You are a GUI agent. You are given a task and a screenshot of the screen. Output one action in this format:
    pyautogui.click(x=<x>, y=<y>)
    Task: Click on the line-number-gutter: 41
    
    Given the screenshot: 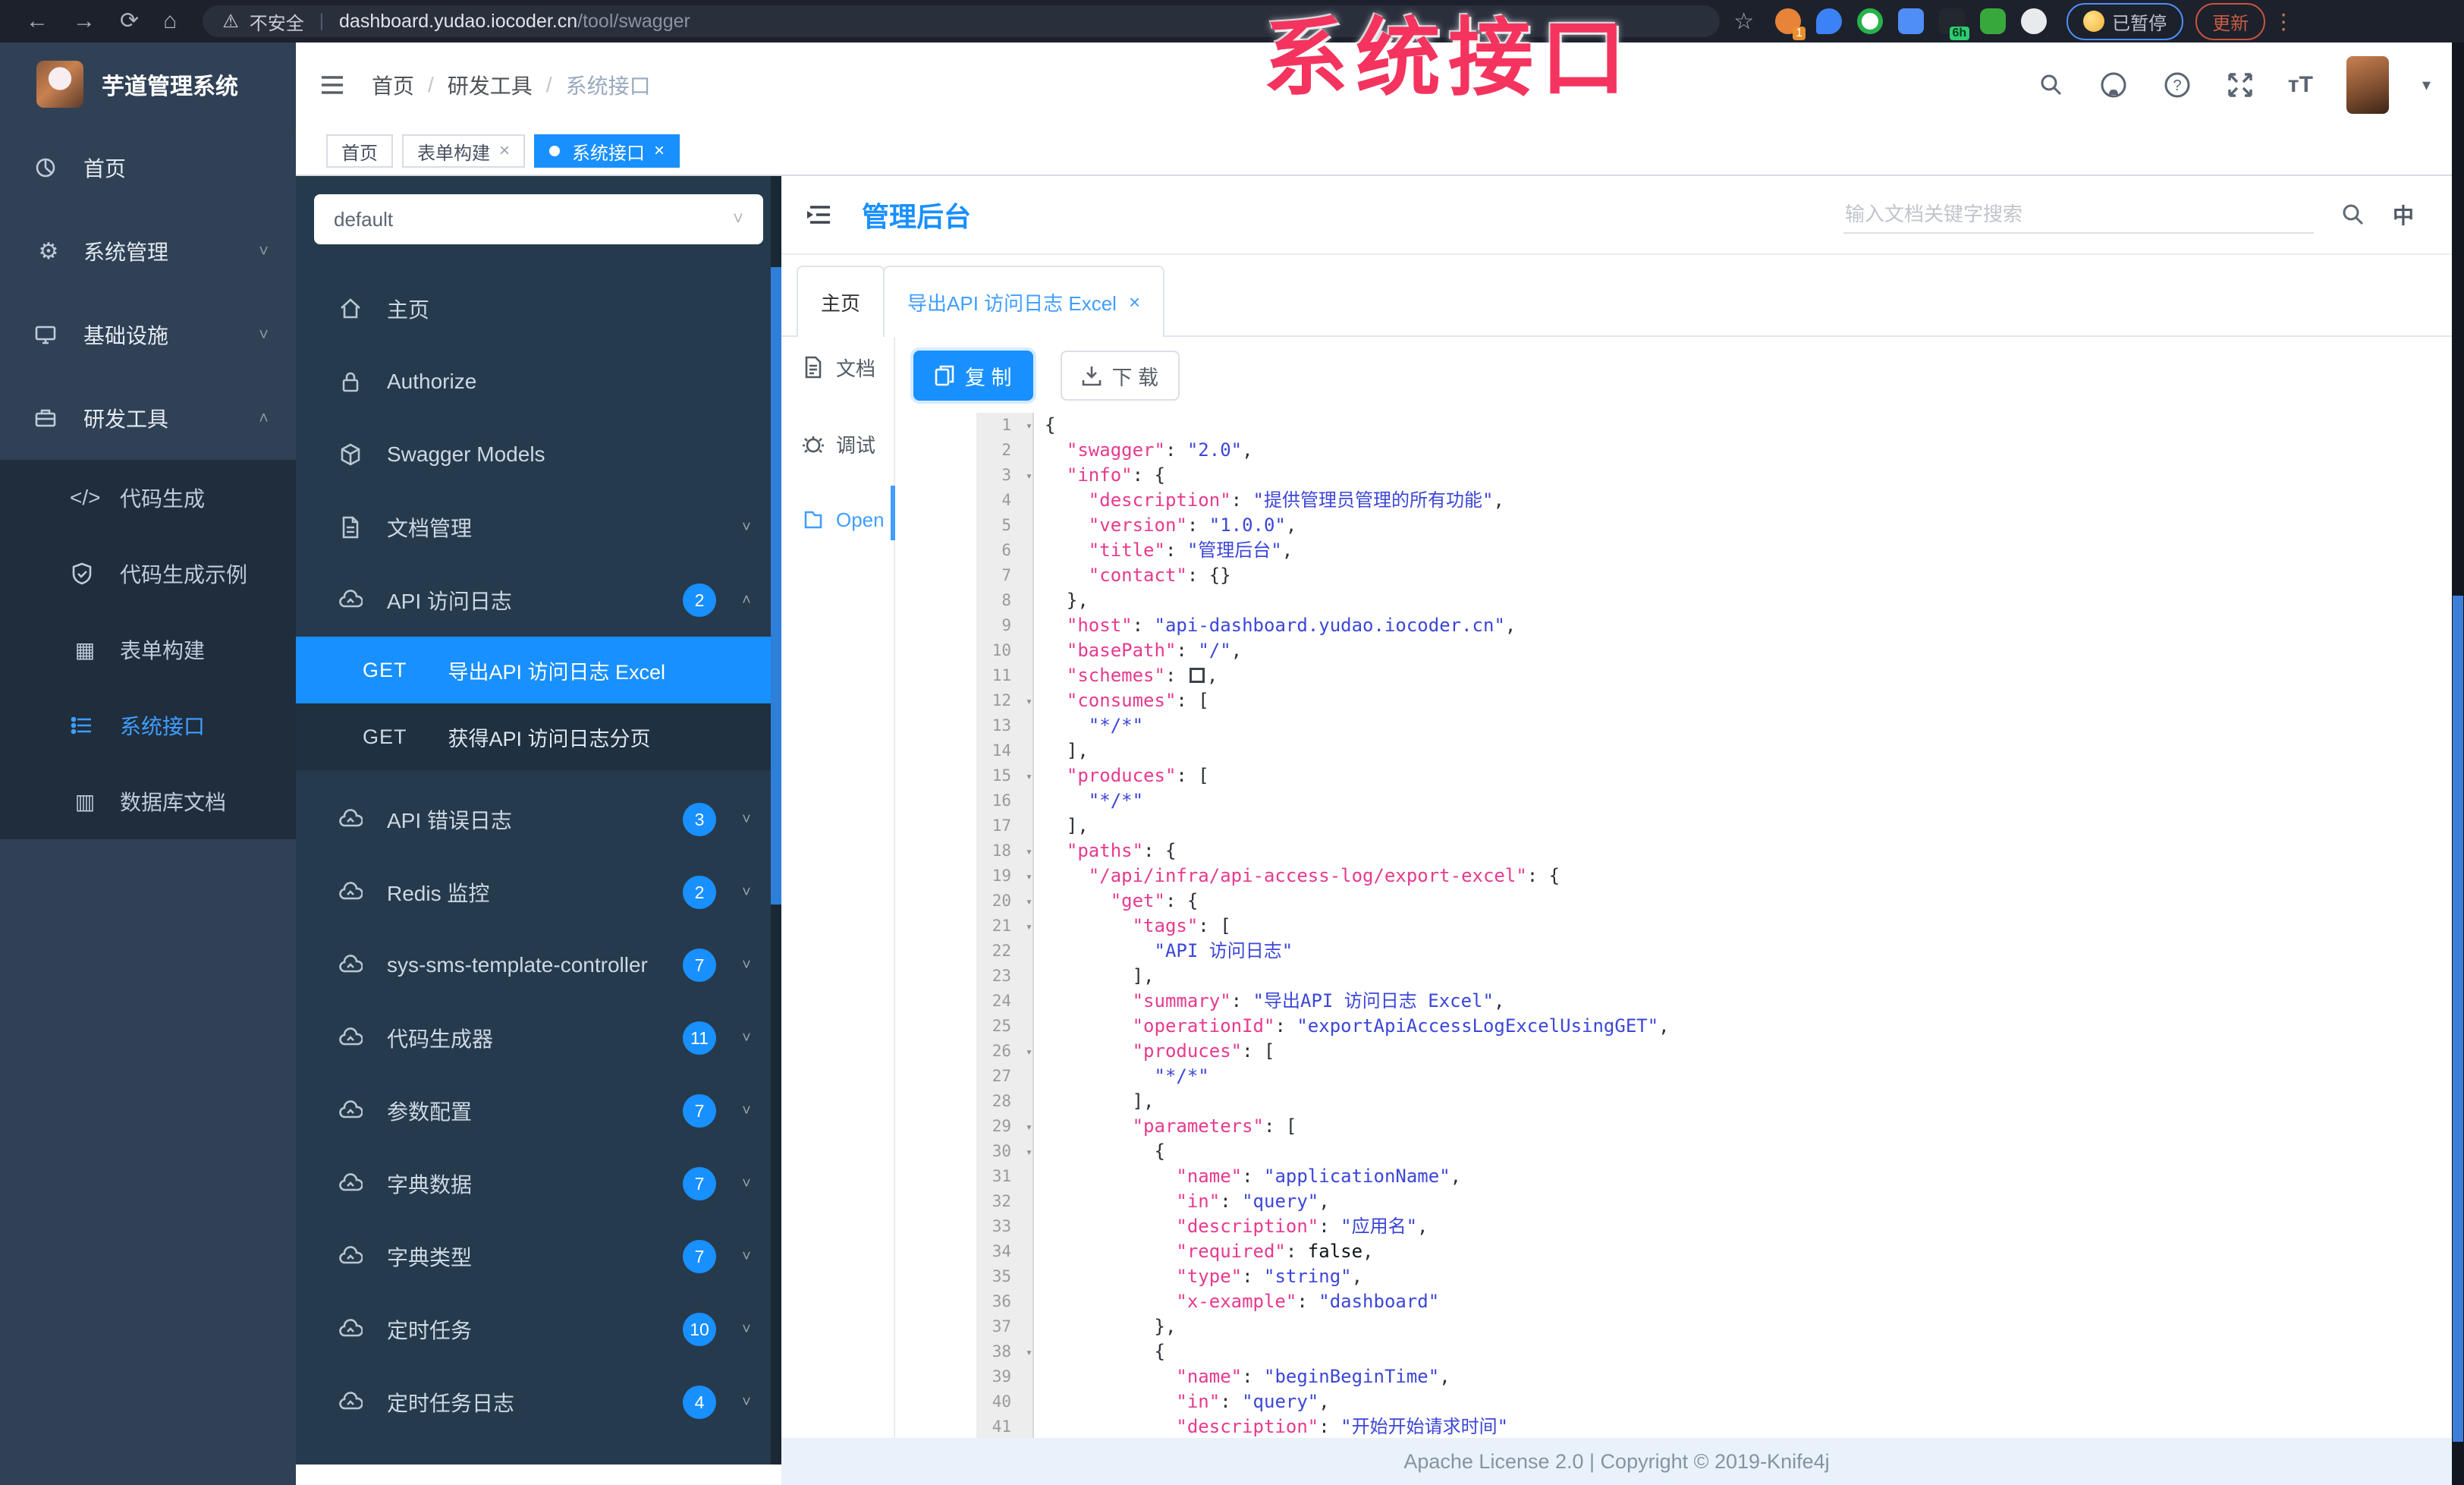 What is the action you would take?
    pyautogui.click(x=1005, y=1426)
    